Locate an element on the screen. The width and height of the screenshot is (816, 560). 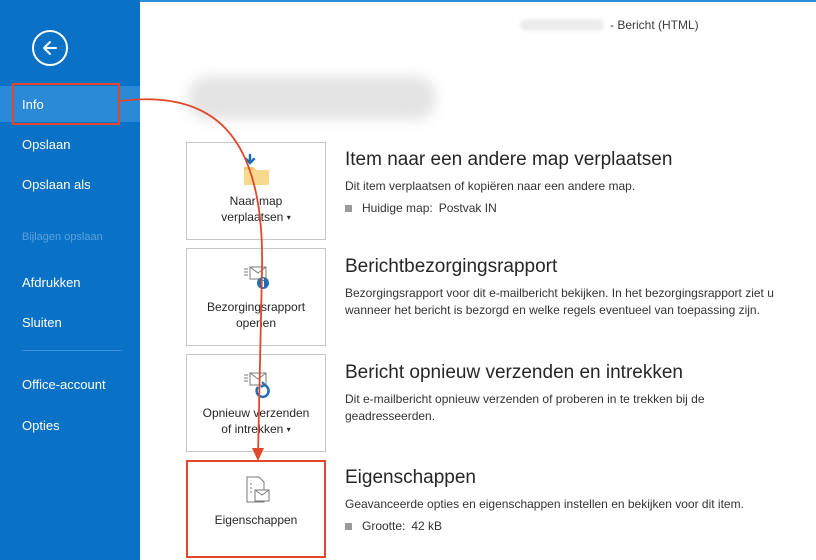
move-to-folder-button: Naar map verplaatsen ▾ is located at coordinates (256, 191).